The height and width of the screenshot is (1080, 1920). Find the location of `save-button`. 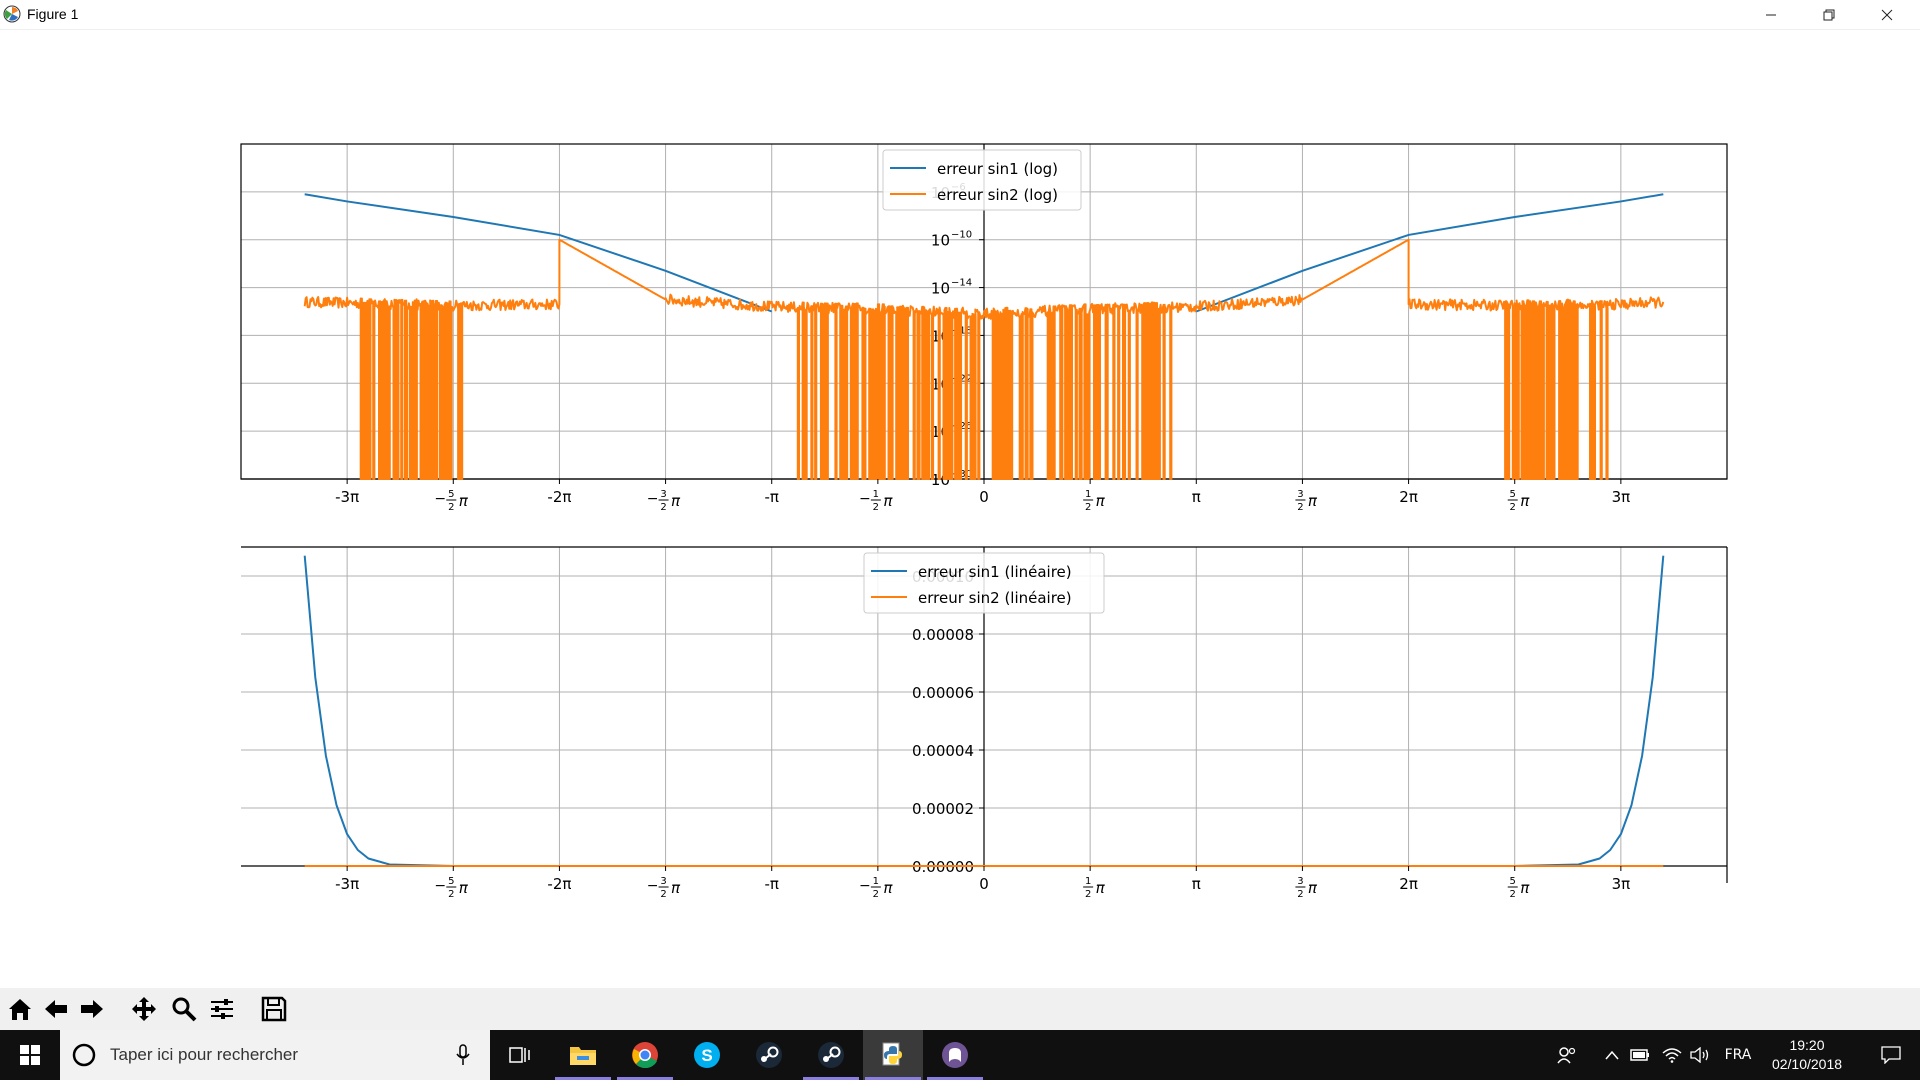

save-button is located at coordinates (274, 1009).